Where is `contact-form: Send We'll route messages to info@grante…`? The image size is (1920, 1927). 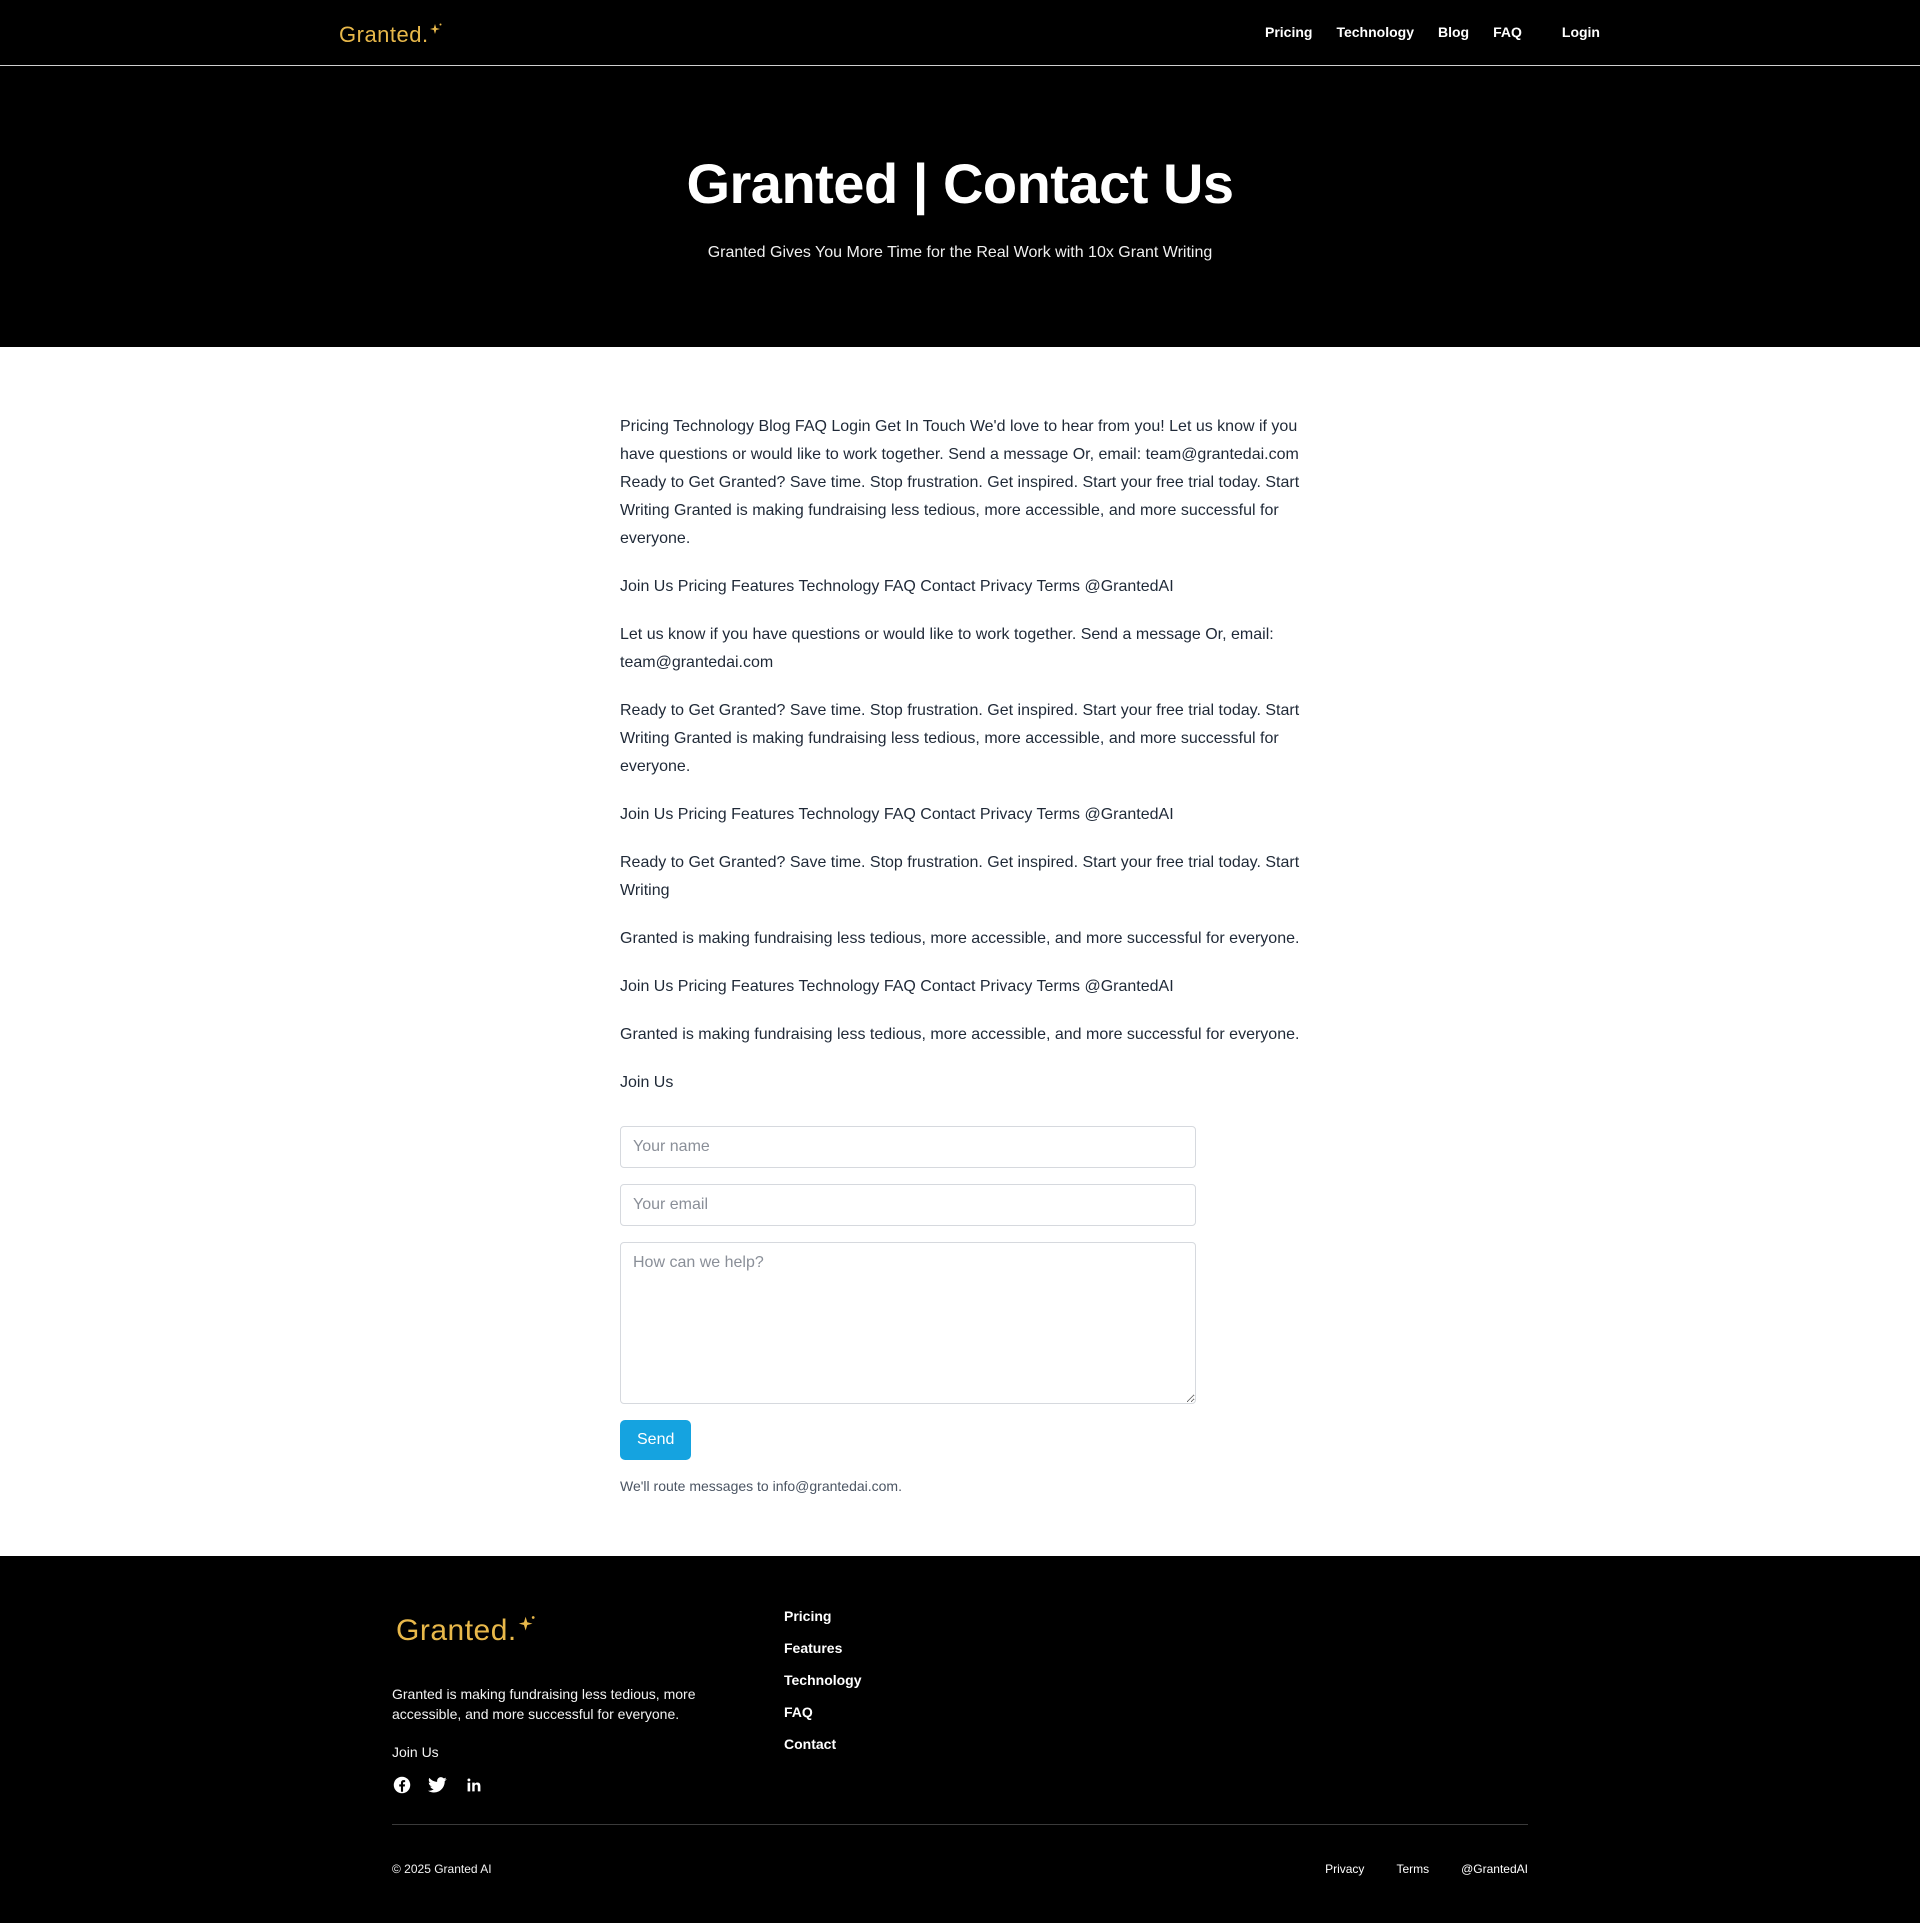 contact-form: Send We'll route messages to info@grante… is located at coordinates (908, 1310).